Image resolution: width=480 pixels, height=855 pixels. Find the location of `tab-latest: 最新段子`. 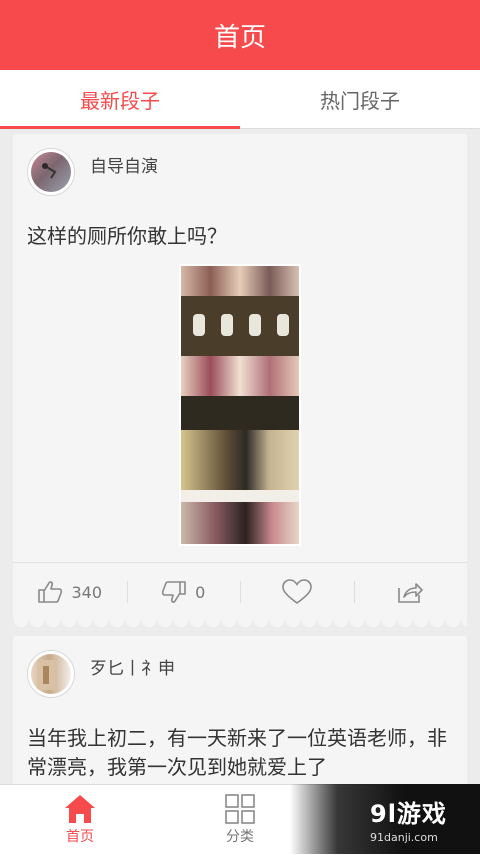

tab-latest: 最新段子 is located at coordinates (120, 99).